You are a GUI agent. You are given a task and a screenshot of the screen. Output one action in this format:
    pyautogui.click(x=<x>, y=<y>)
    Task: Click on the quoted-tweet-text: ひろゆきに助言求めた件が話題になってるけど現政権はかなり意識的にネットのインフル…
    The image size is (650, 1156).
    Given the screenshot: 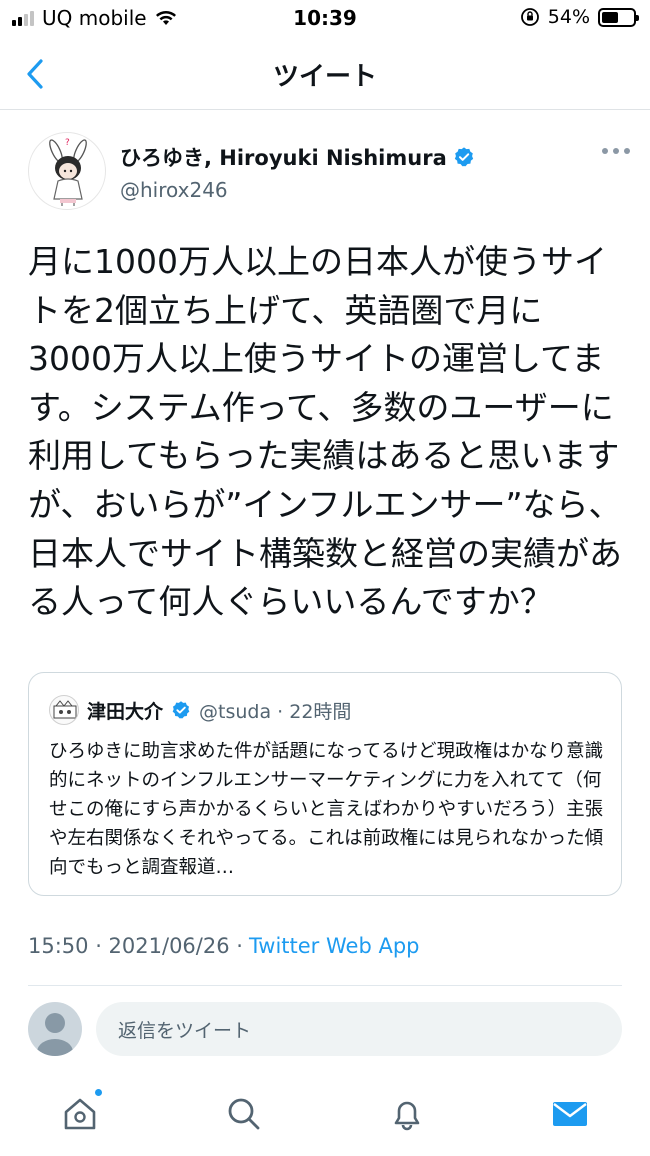 What is the action you would take?
    pyautogui.click(x=326, y=809)
    